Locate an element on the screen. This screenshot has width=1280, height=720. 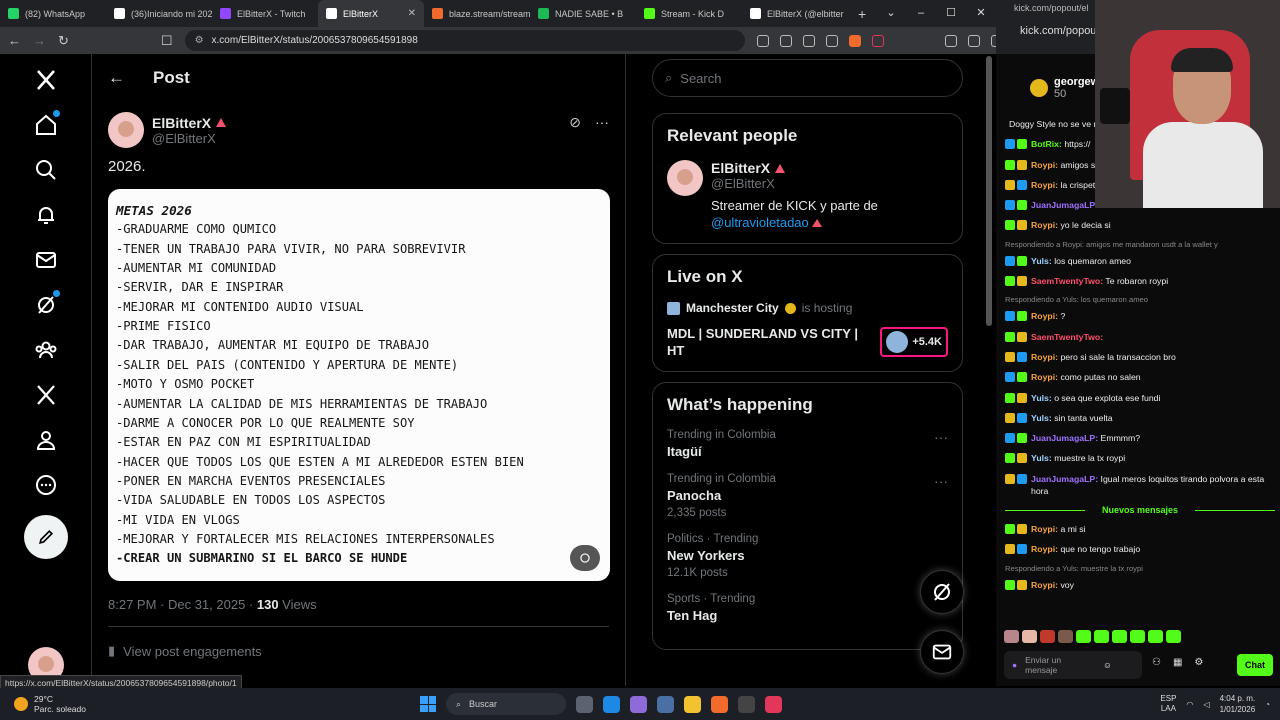
minimize-button: – is located at coordinates (921, 13).